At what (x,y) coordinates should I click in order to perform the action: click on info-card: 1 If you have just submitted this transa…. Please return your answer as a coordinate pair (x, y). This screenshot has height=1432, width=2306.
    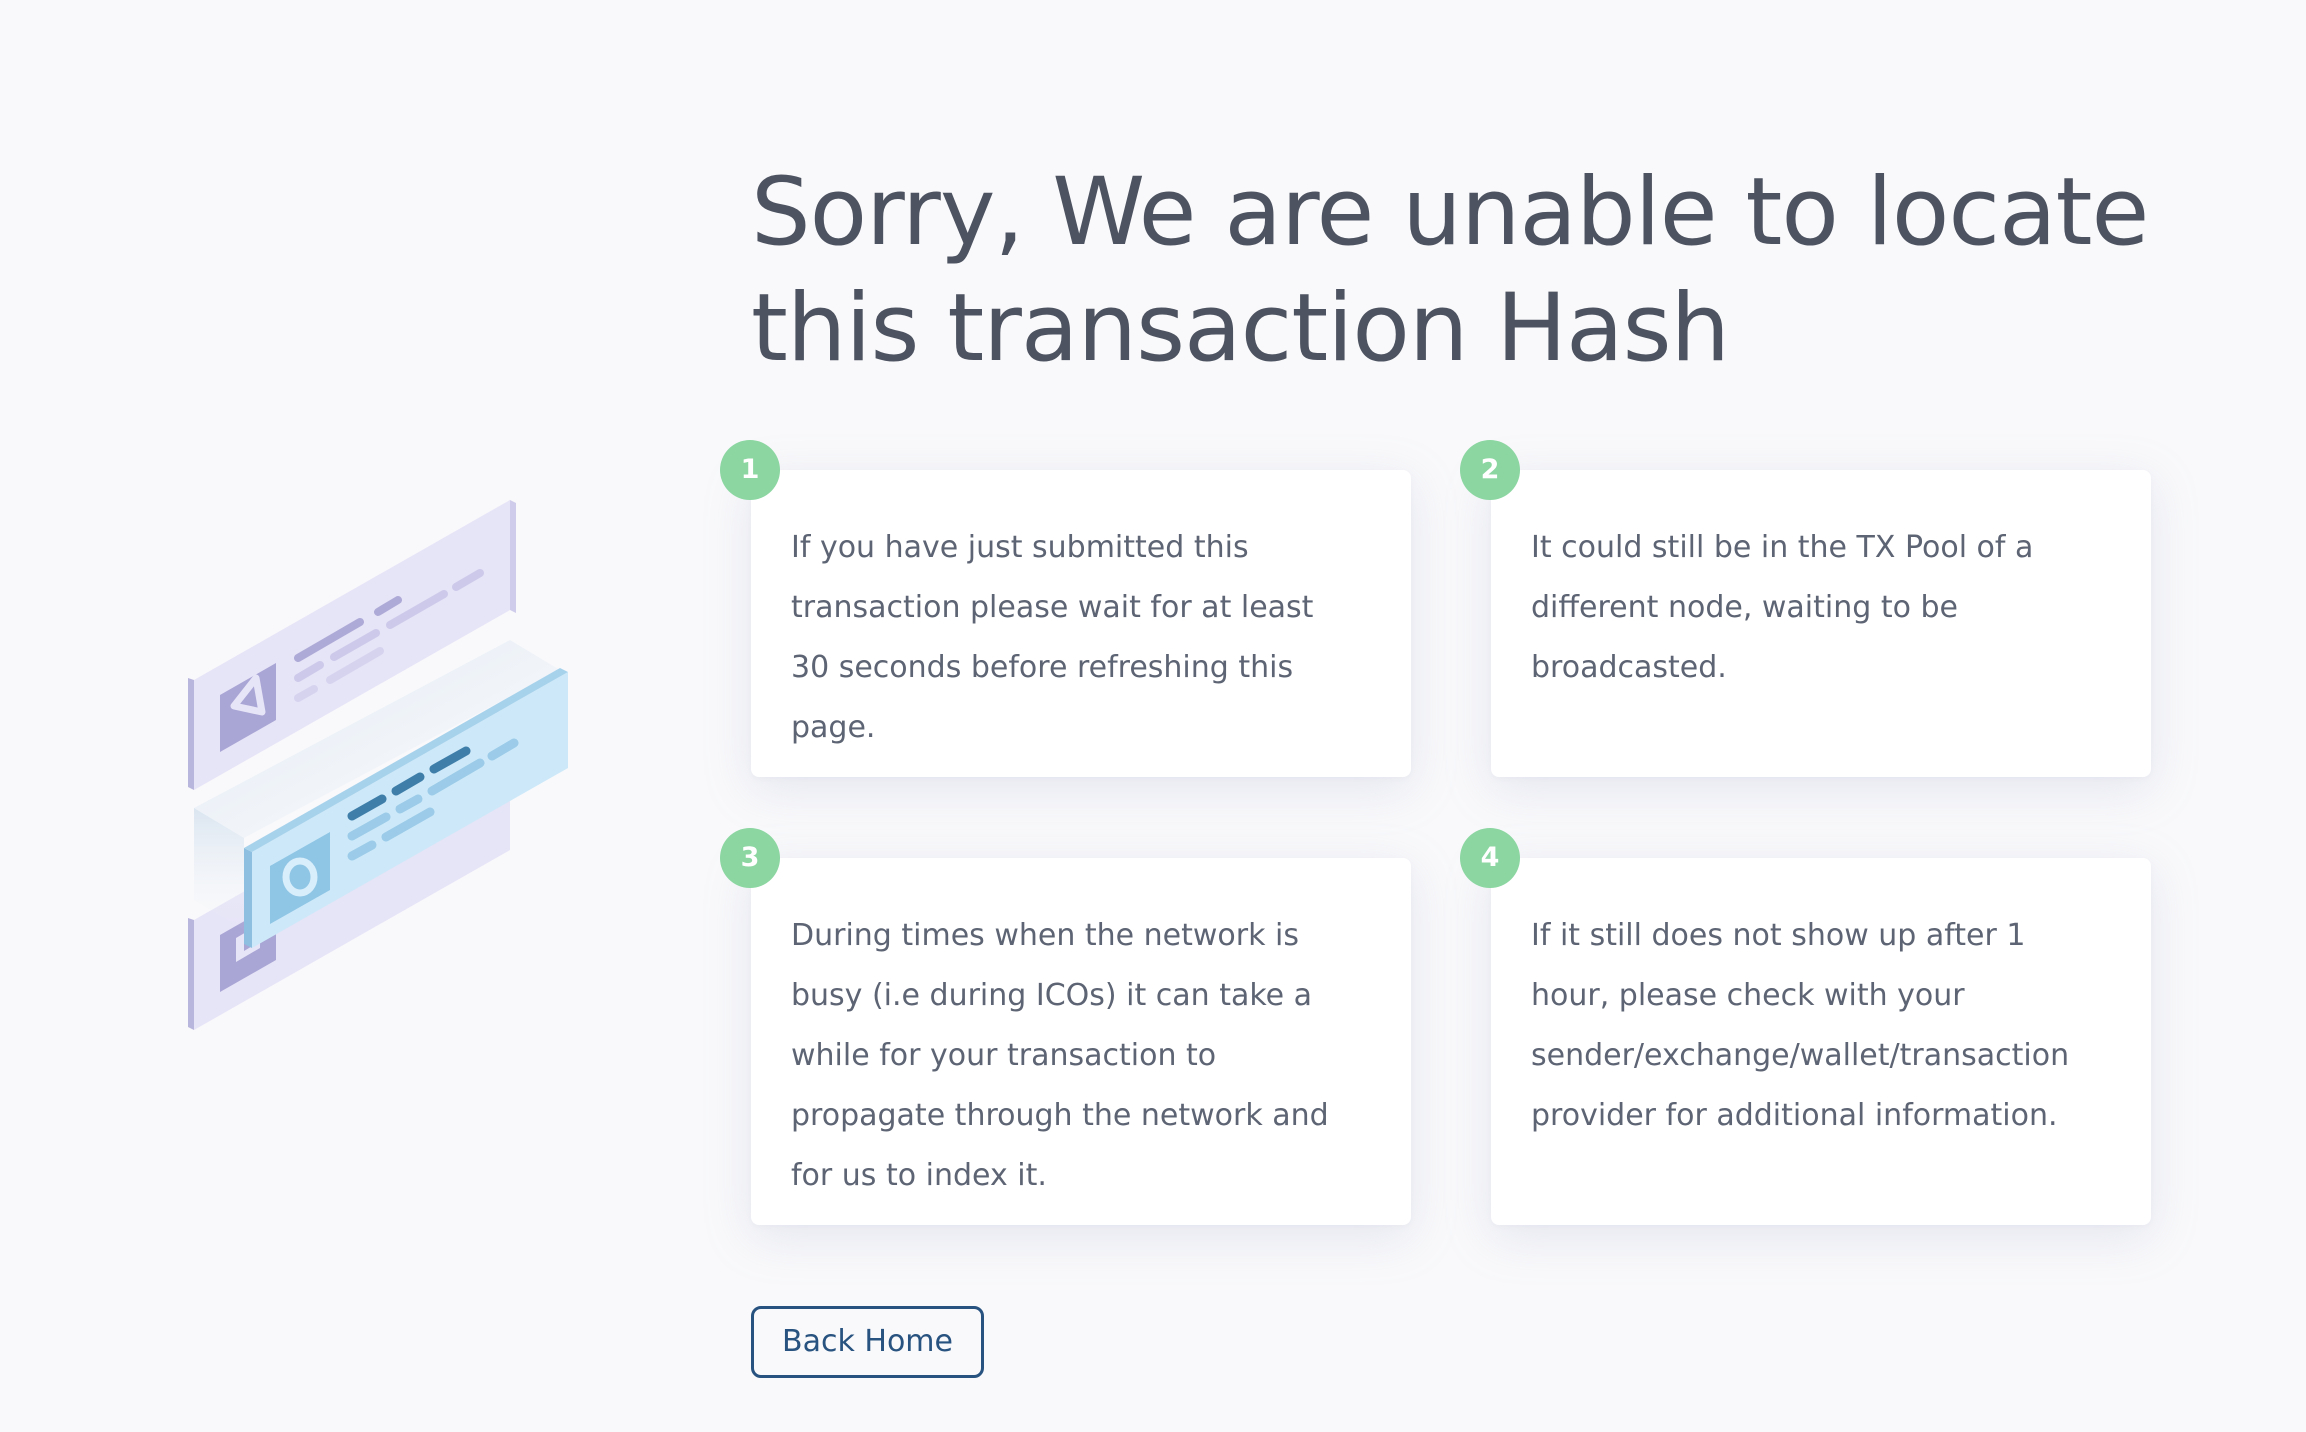
    Looking at the image, I should click on (1065, 608).